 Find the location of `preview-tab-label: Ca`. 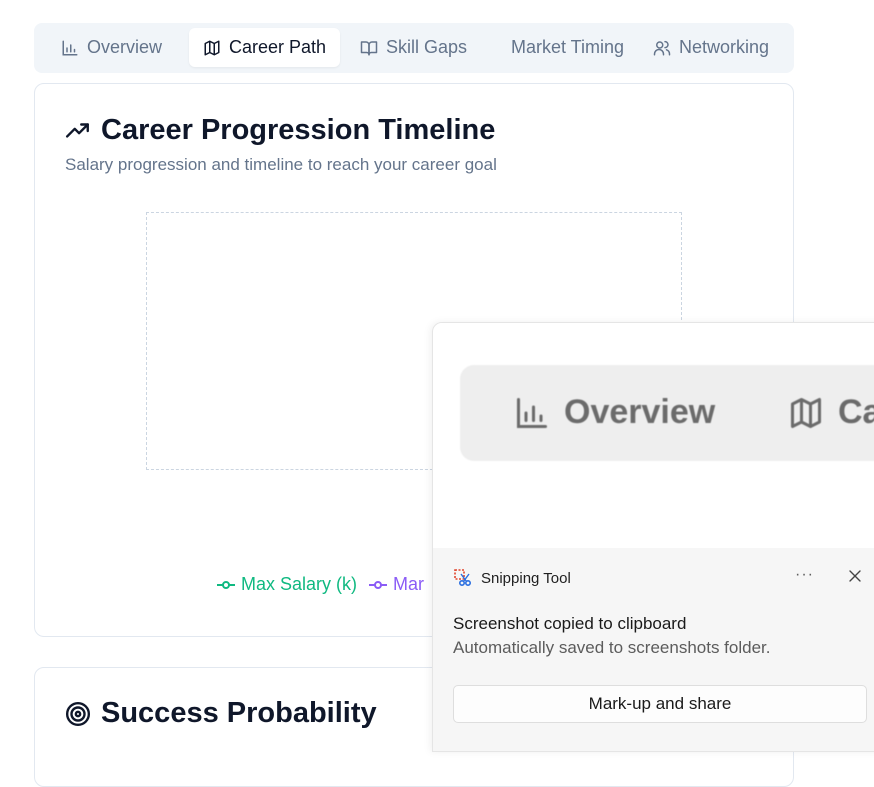

preview-tab-label: Ca is located at coordinates (856, 412).